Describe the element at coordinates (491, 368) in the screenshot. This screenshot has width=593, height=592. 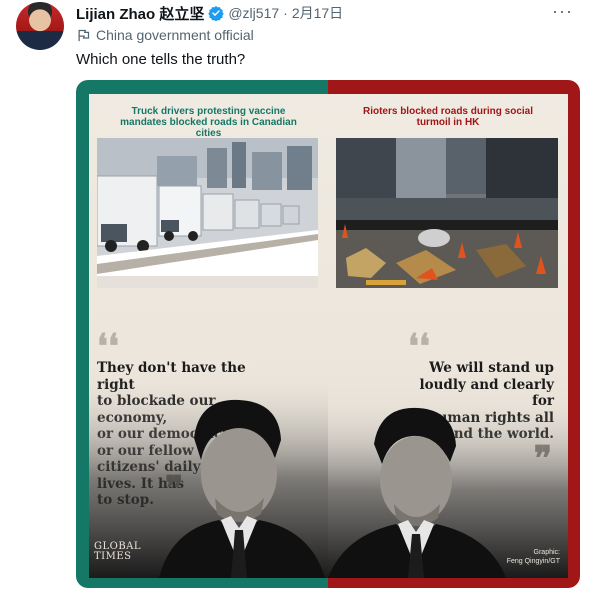
I see `right-quote-line: We will stand up` at that location.